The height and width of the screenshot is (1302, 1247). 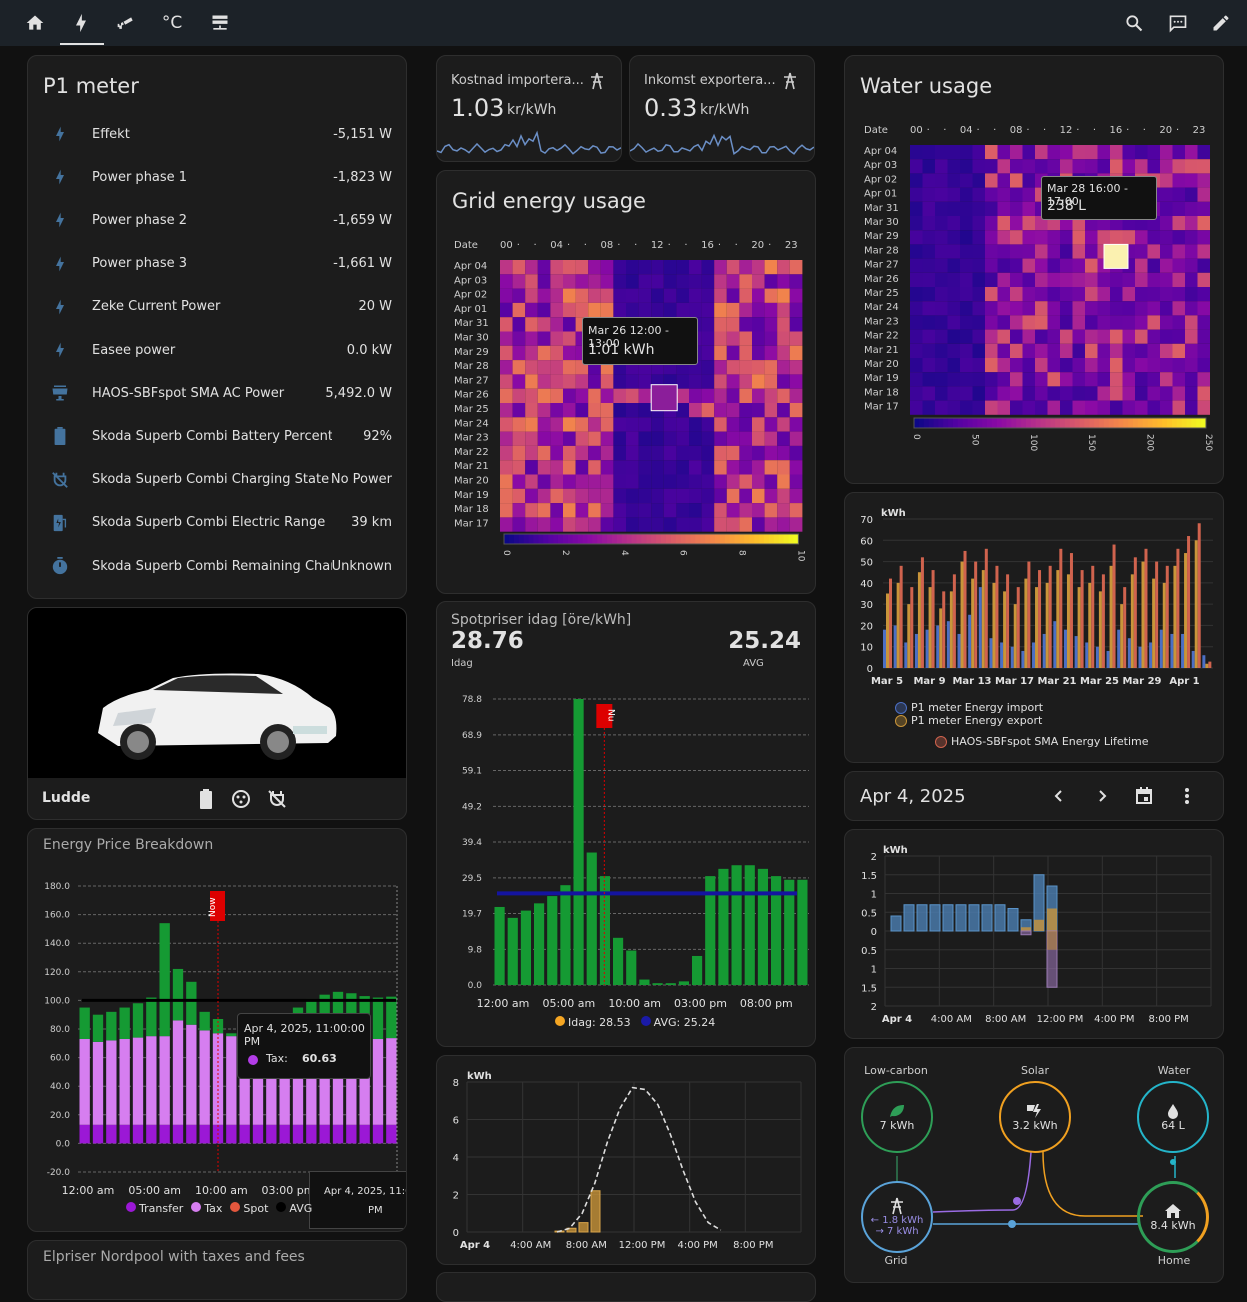 What do you see at coordinates (217, 523) in the screenshot?
I see `entity-row: Škoda Superb Combi Electric Range 39 km` at bounding box center [217, 523].